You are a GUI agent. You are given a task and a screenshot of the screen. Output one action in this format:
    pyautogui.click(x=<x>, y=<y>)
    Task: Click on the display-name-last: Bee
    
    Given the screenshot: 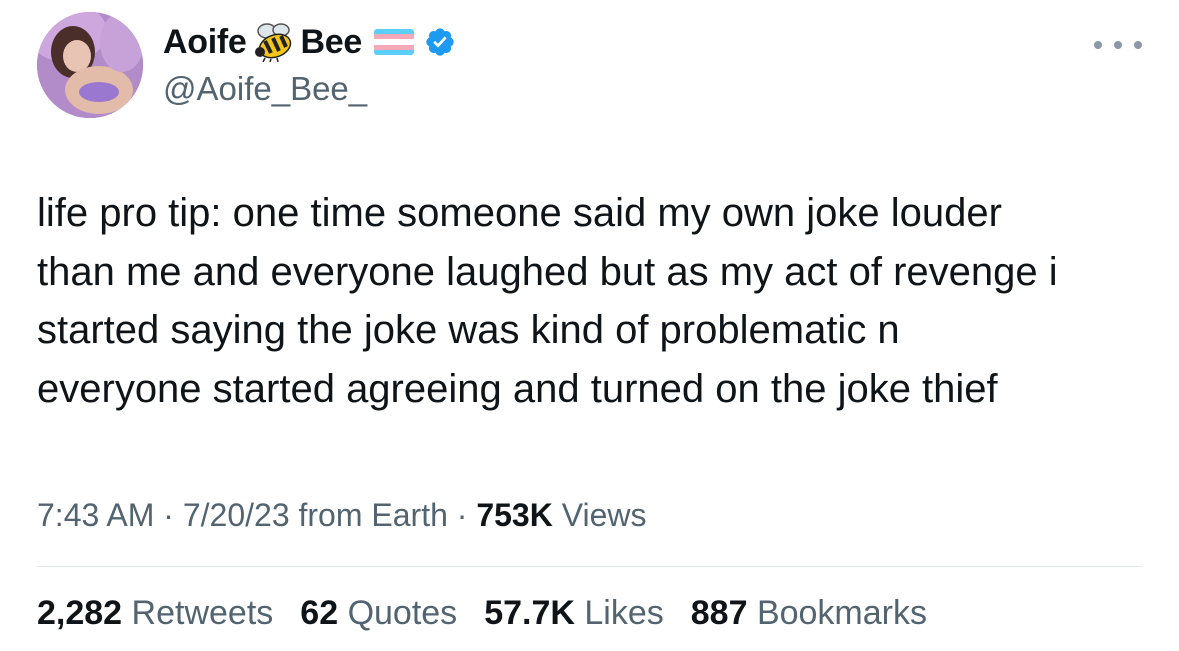 What is the action you would take?
    pyautogui.click(x=331, y=41)
    